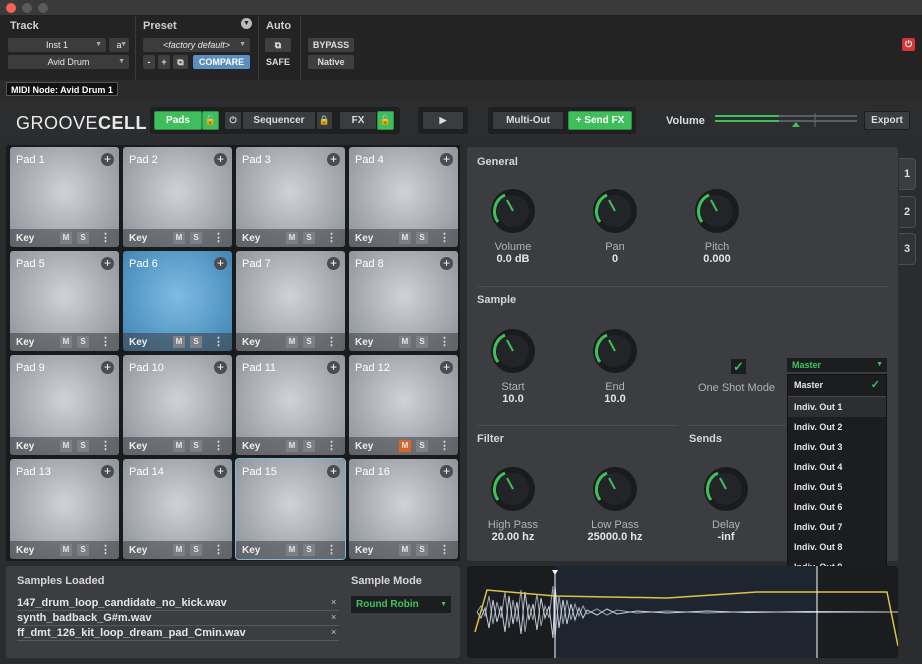 The height and width of the screenshot is (664, 922). Describe the element at coordinates (908, 44) in the screenshot. I see `power-icon: ⏻` at that location.